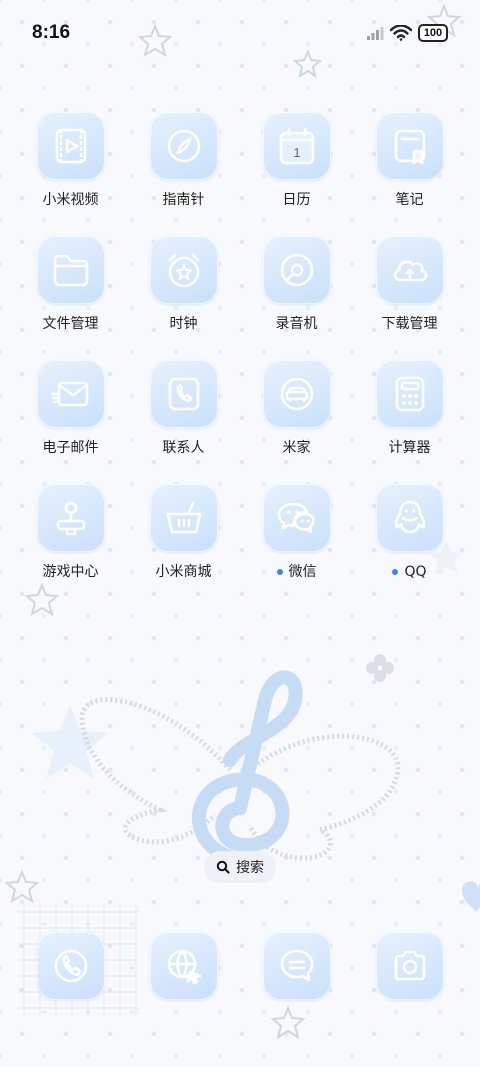 The width and height of the screenshot is (480, 1067). Describe the element at coordinates (409, 324) in the screenshot. I see `app-label: 下载管理` at that location.